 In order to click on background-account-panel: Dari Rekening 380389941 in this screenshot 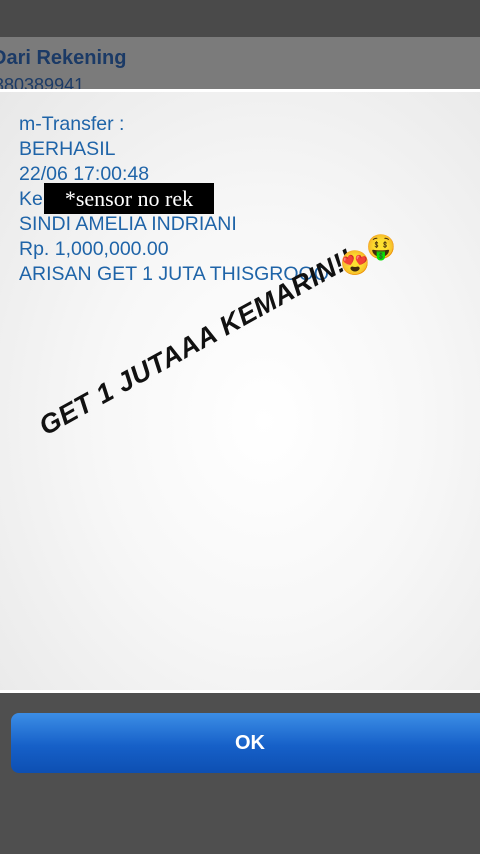, I will do `click(240, 63)`.